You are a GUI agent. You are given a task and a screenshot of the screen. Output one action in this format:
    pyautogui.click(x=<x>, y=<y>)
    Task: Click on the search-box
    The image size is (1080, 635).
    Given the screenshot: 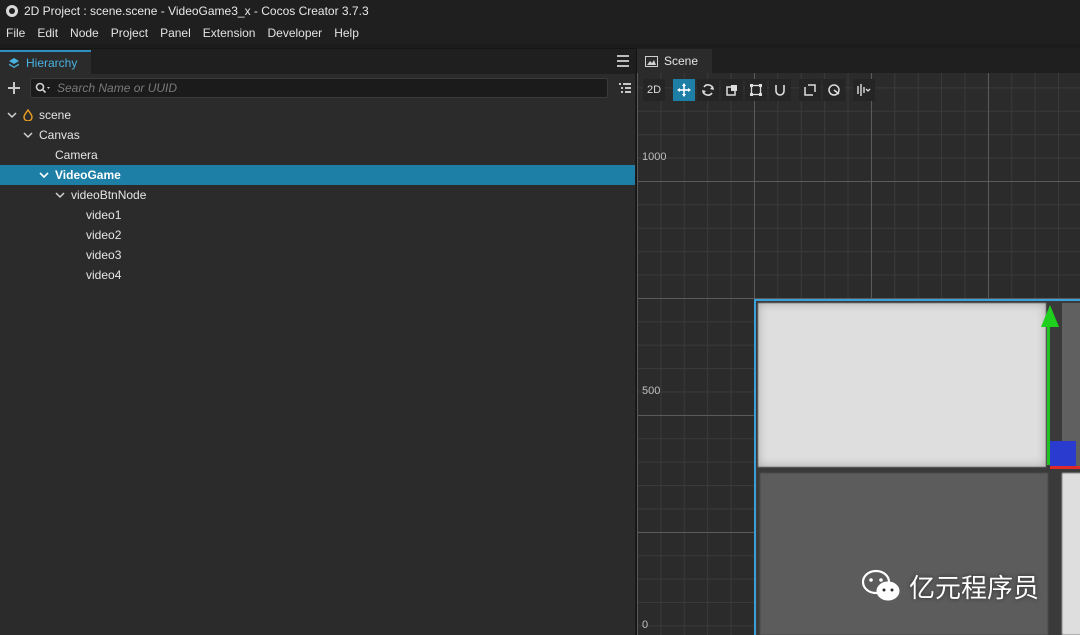 What is the action you would take?
    pyautogui.click(x=319, y=88)
    